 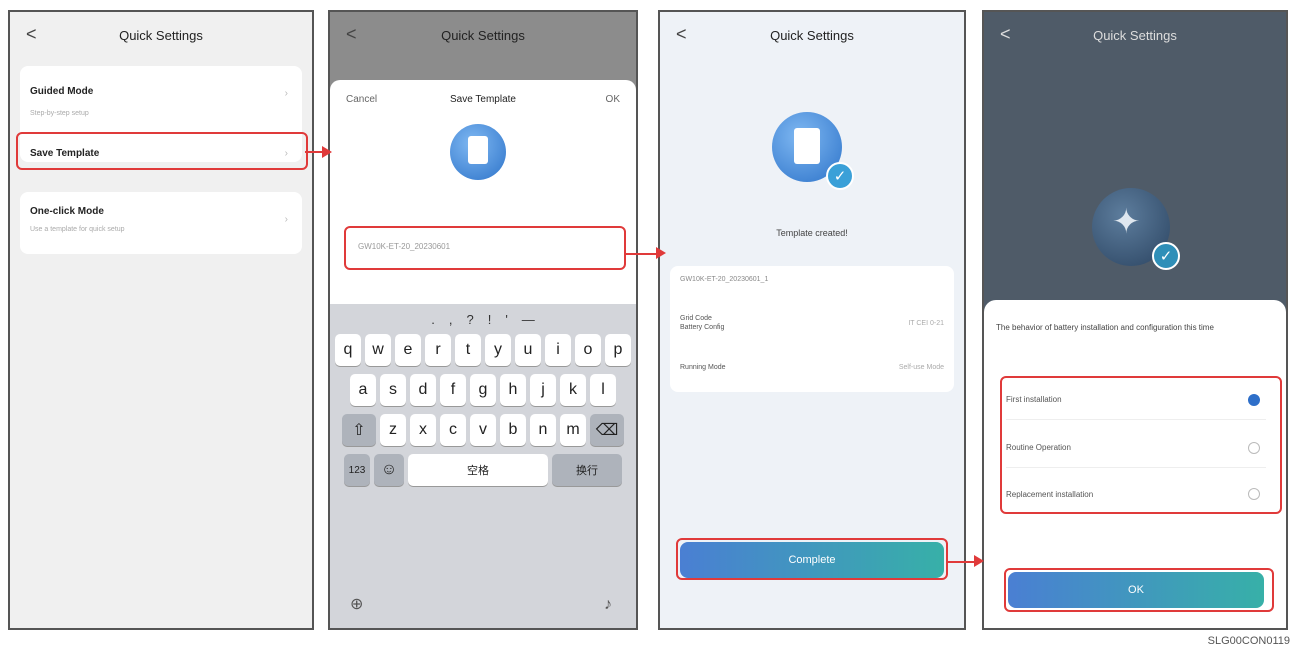 I want to click on punctuation-key: !, so click(x=490, y=319).